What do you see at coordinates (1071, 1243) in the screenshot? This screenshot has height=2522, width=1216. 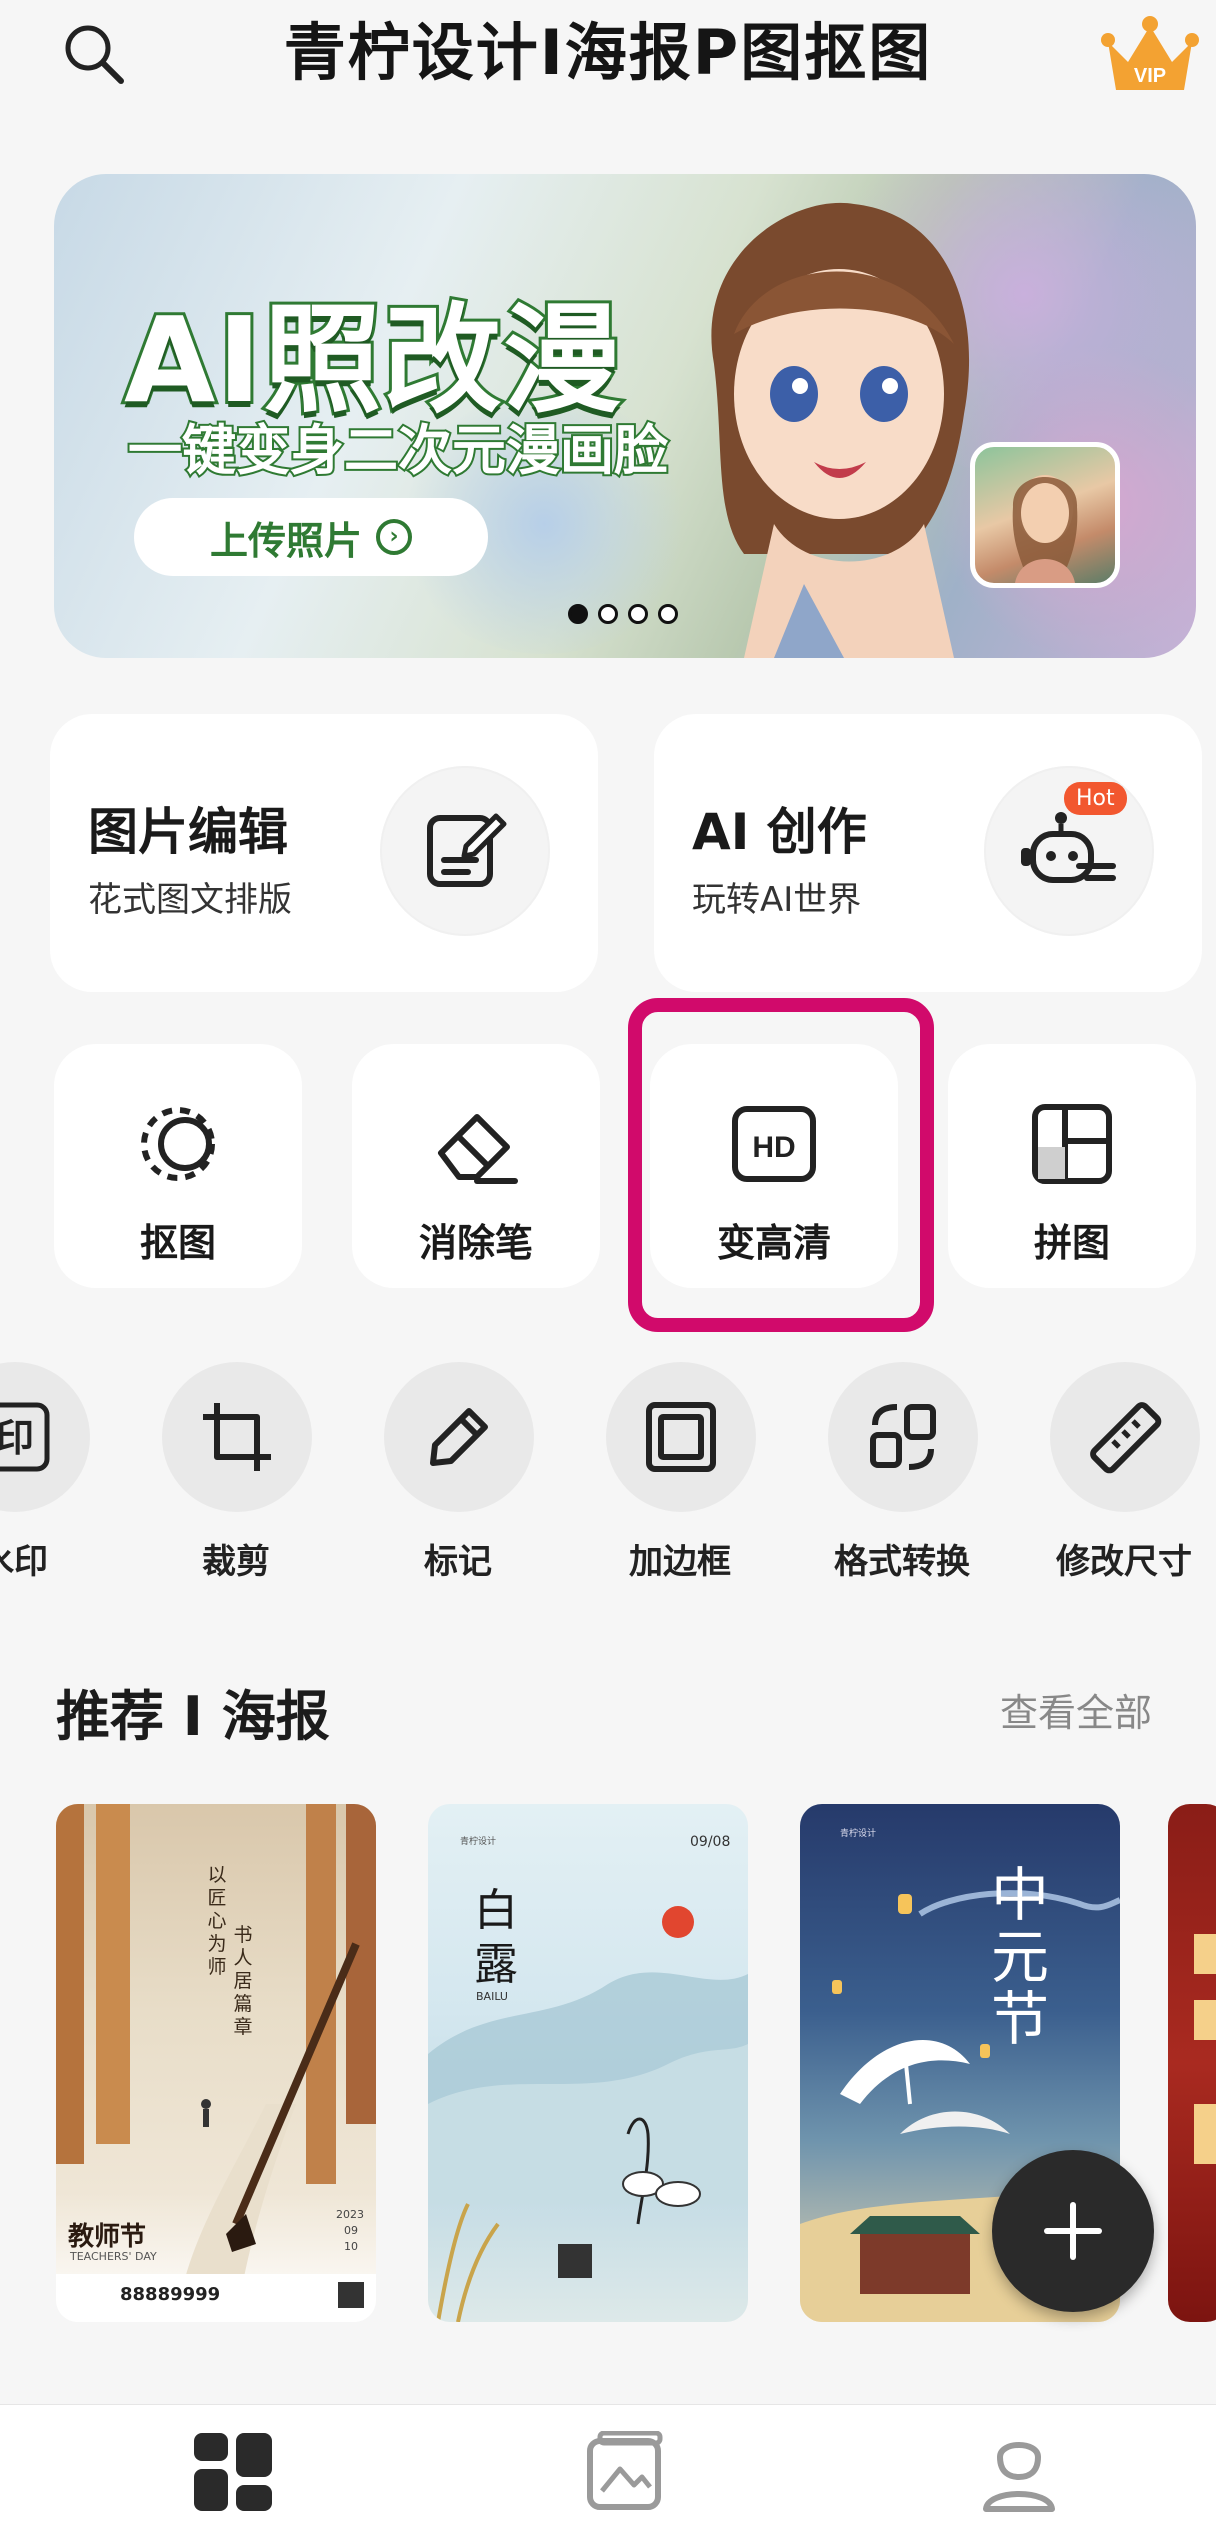 I see `tool-label: 拼图` at bounding box center [1071, 1243].